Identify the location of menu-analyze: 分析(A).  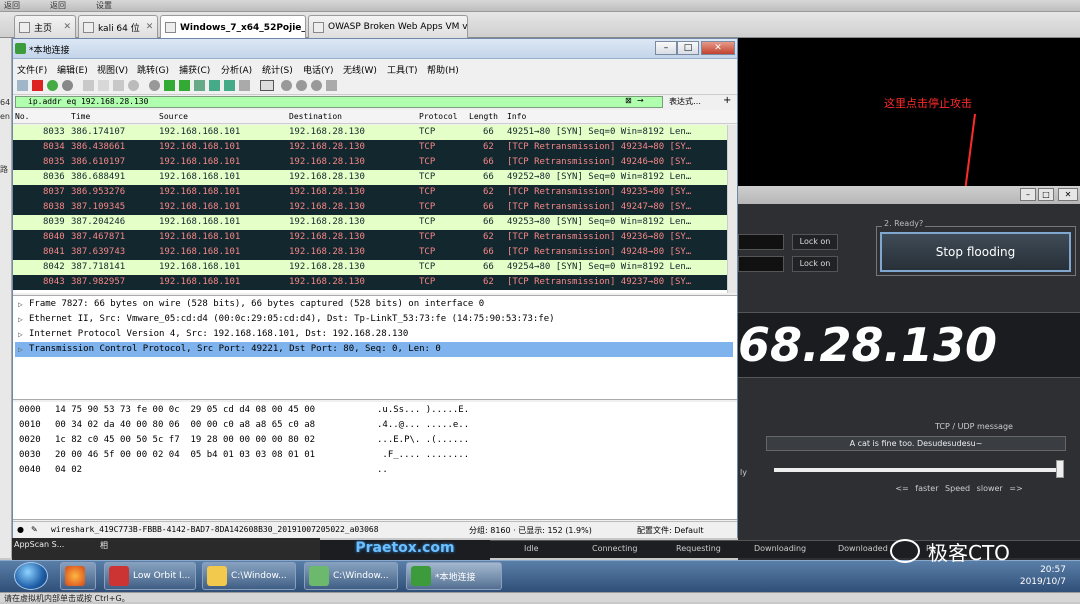
(236, 69).